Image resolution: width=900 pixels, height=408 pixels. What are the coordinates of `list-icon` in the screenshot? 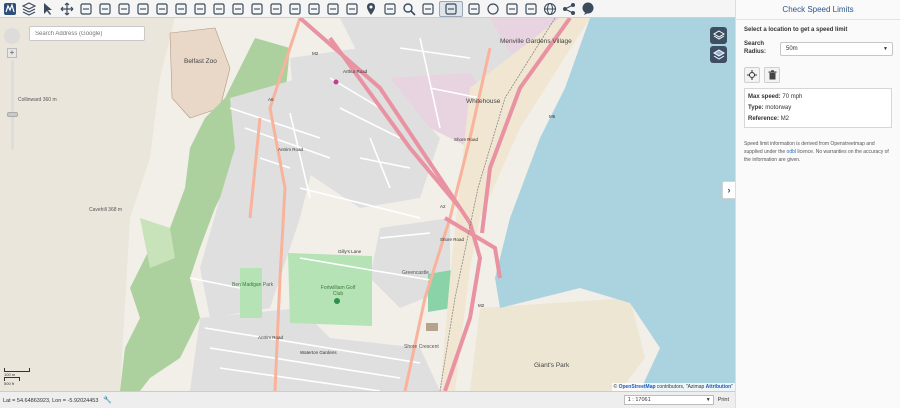 It's located at (512, 9).